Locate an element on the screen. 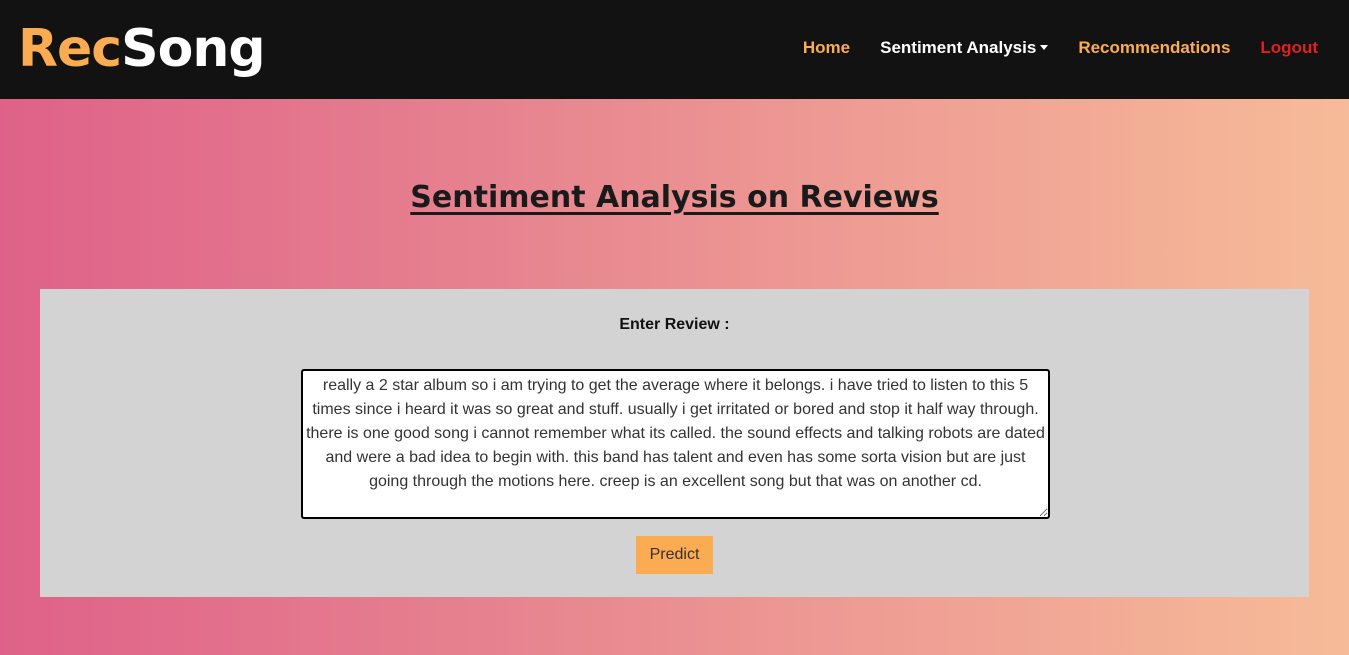  brand-logo: RecSong is located at coordinates (142, 49).